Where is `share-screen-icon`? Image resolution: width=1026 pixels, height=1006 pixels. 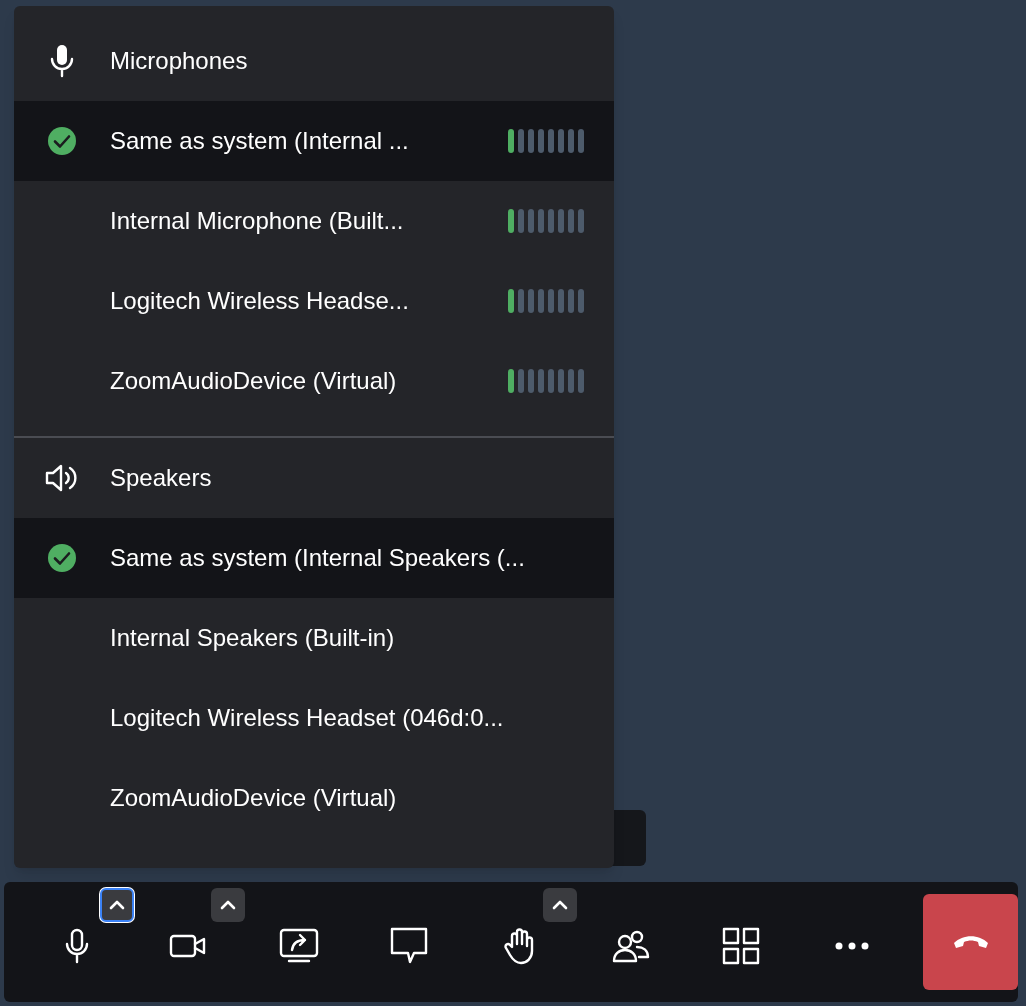
share-screen-icon is located at coordinates (298, 946).